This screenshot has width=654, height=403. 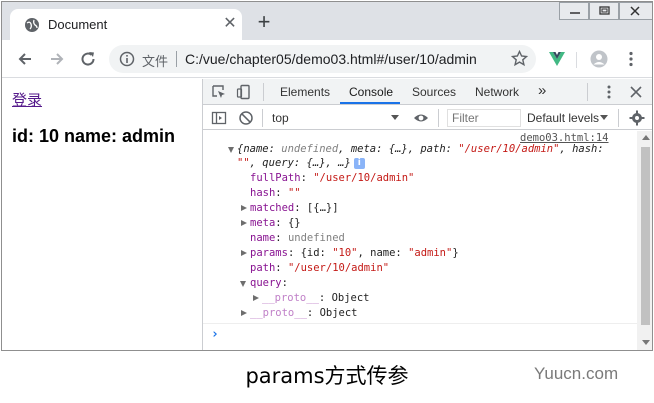 What do you see at coordinates (557, 59) in the screenshot?
I see `vue-devtools-icon` at bounding box center [557, 59].